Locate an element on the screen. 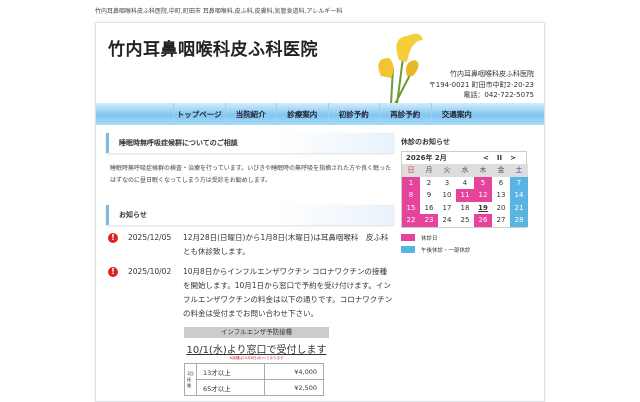 Image resolution: width=640 pixels, height=402 pixels. nav-revisit: 再診予約 is located at coordinates (405, 114).